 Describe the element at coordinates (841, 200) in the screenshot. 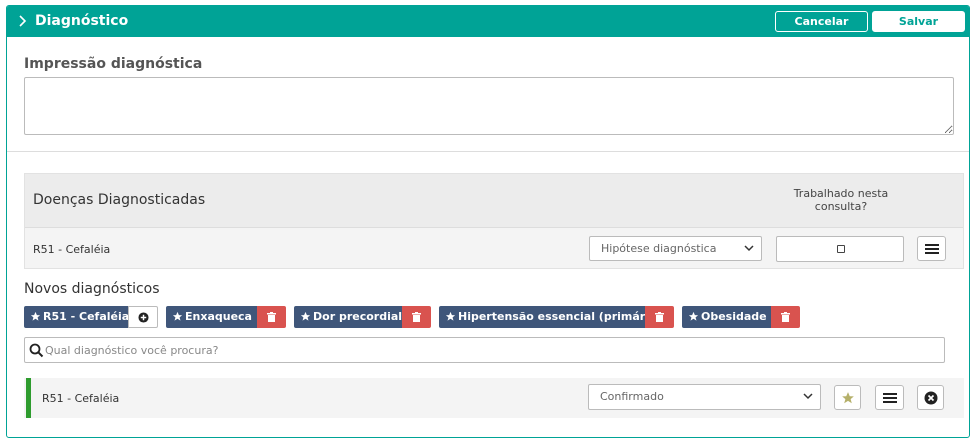

I see `trabalhado-column-header: Trabalhado nesta consulta?` at that location.